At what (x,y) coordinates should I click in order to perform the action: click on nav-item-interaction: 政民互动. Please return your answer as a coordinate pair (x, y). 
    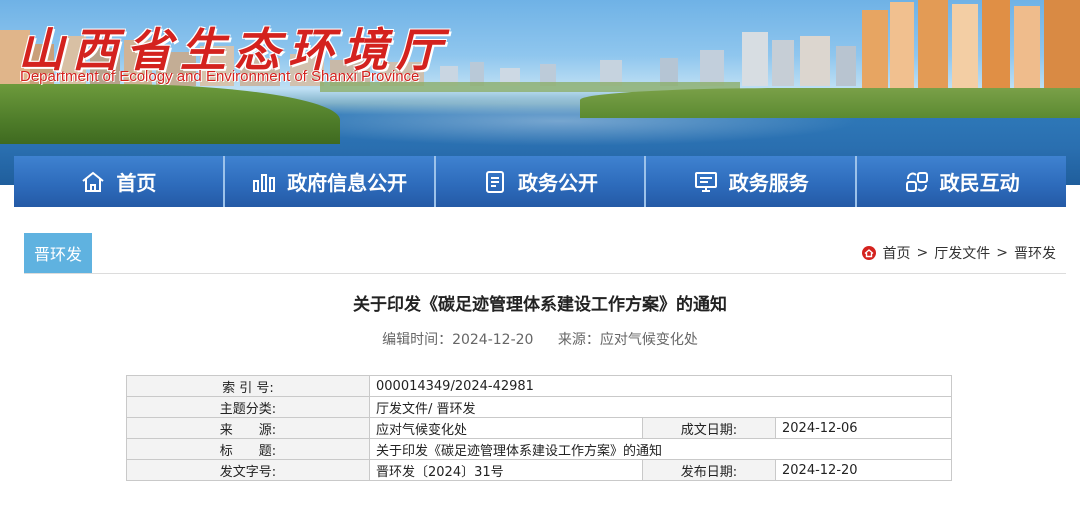
    Looking at the image, I should click on (961, 181).